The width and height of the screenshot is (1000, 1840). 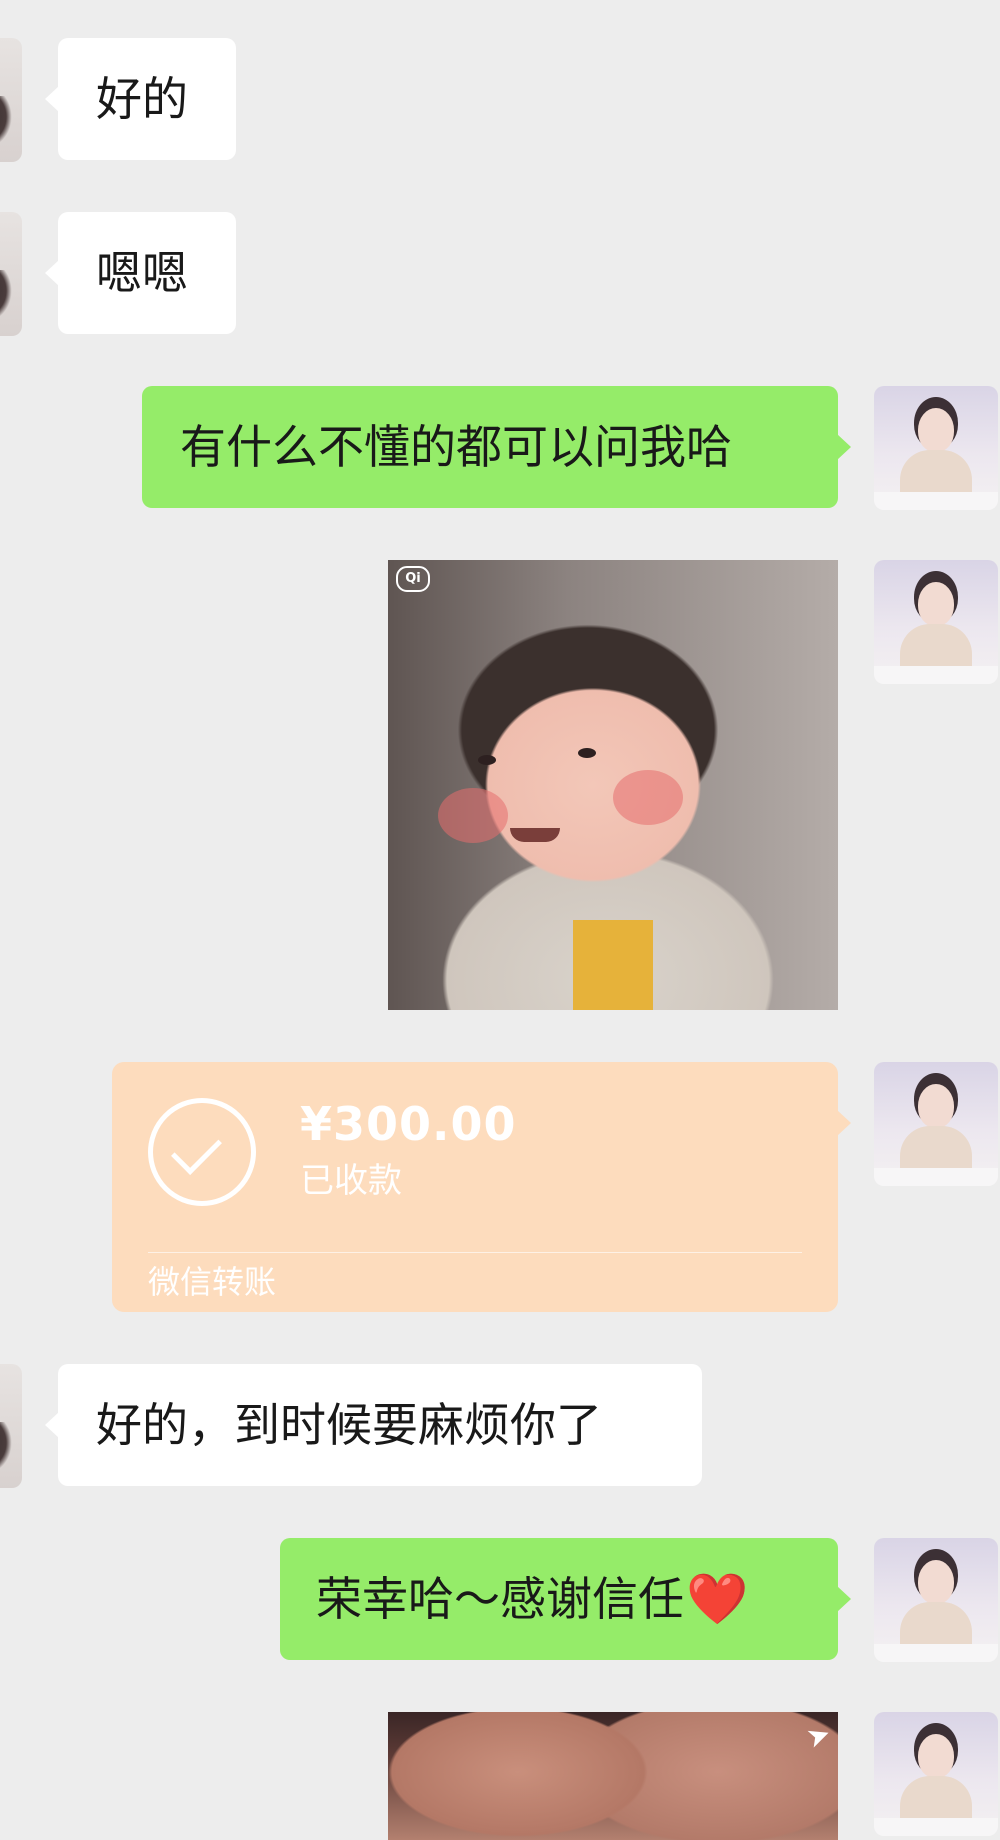 I want to click on divider, so click(x=475, y=1252).